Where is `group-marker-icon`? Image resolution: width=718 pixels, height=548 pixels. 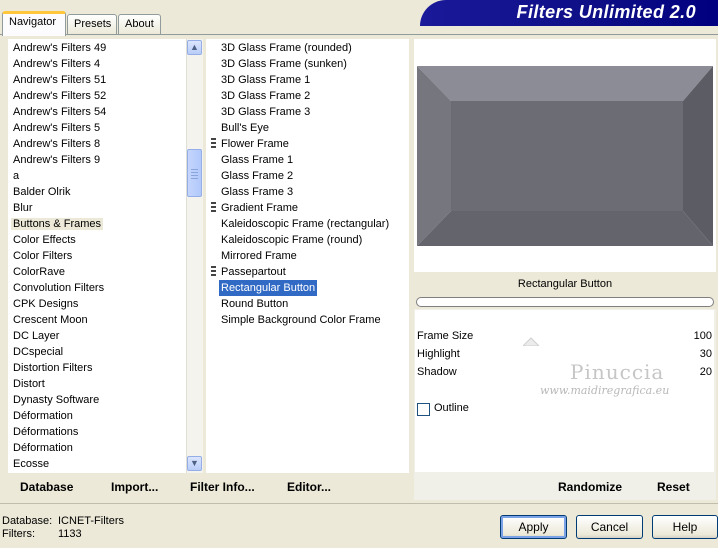
group-marker-icon is located at coordinates (213, 272).